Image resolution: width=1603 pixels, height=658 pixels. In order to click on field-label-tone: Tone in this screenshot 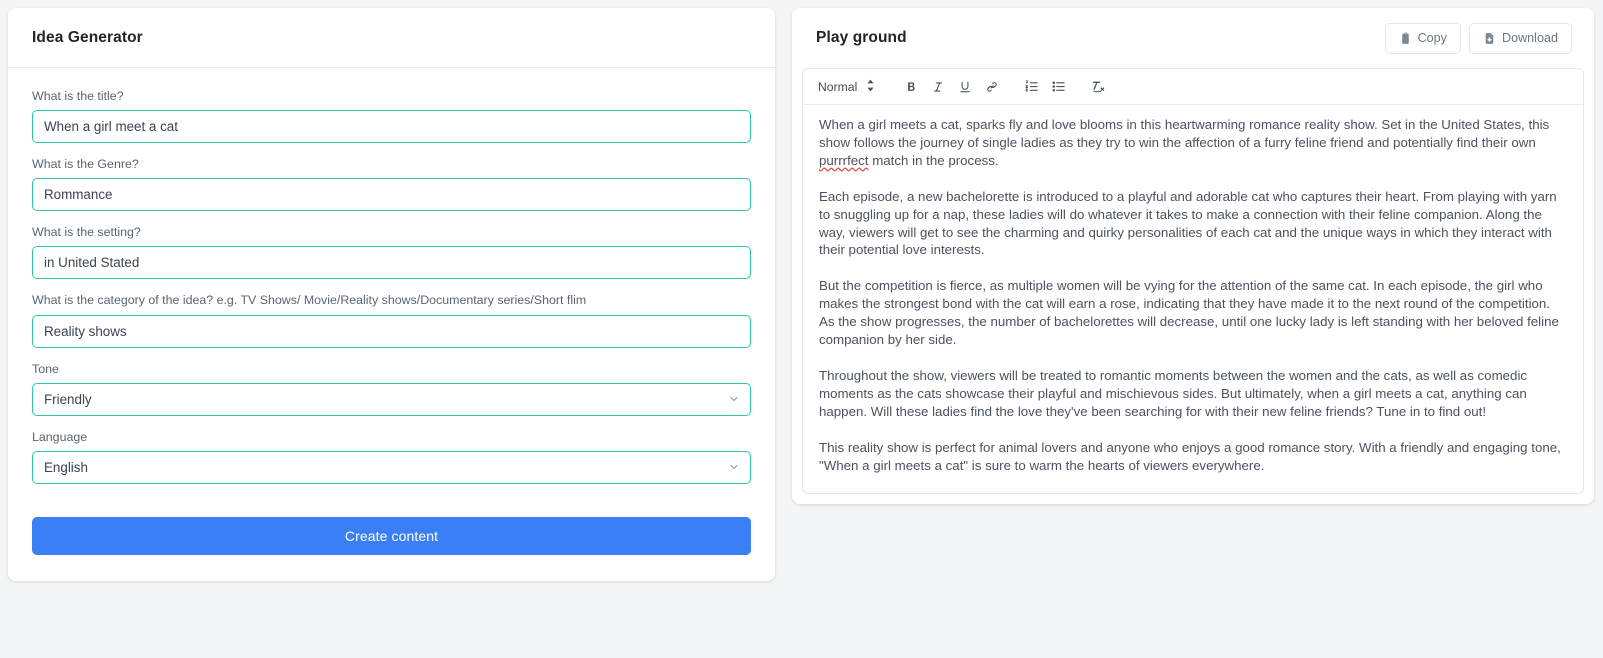, I will do `click(45, 368)`.